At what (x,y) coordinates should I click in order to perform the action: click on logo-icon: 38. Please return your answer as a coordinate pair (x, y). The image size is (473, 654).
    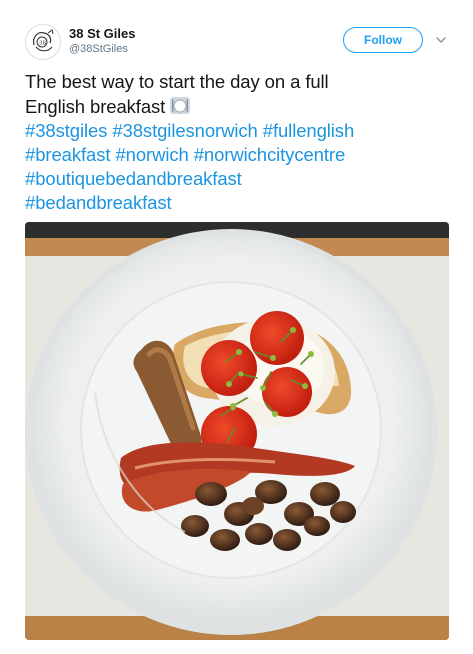
    Looking at the image, I should click on (43, 42).